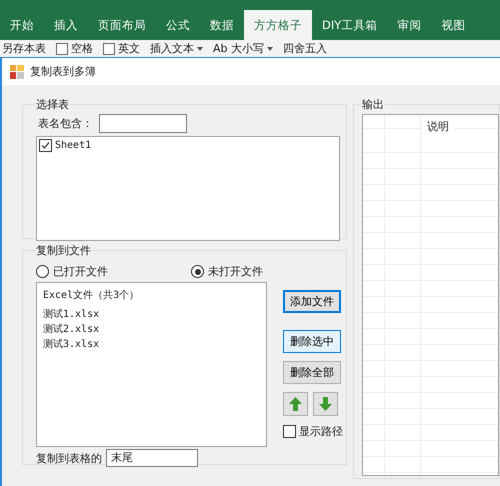 The width and height of the screenshot is (500, 486). I want to click on filter-label: 表名包含：, so click(65, 123).